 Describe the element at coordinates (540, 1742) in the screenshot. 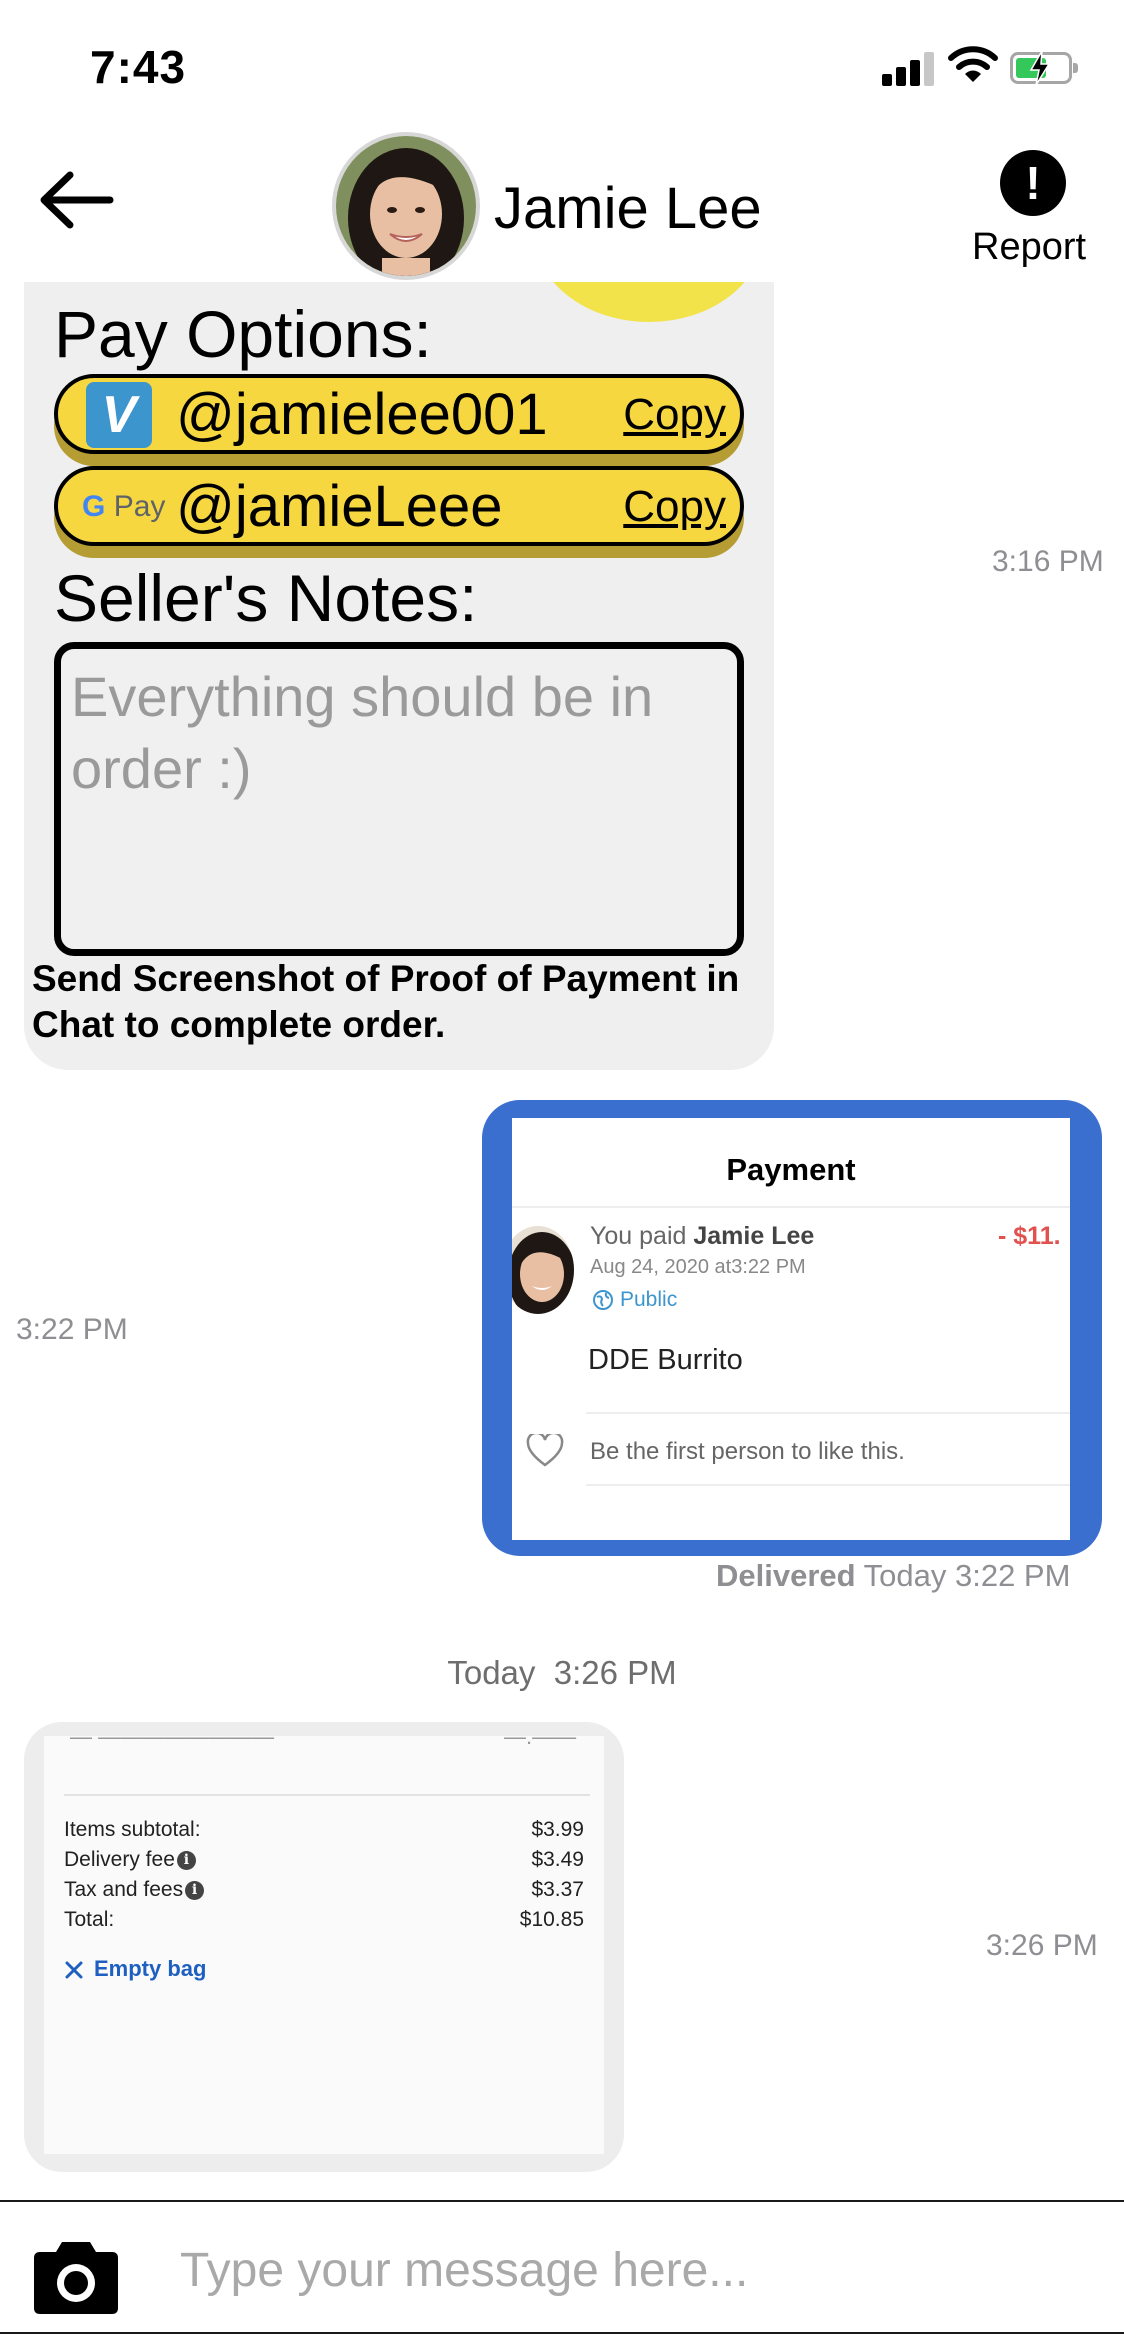

I see `cropped-text: —.——` at that location.